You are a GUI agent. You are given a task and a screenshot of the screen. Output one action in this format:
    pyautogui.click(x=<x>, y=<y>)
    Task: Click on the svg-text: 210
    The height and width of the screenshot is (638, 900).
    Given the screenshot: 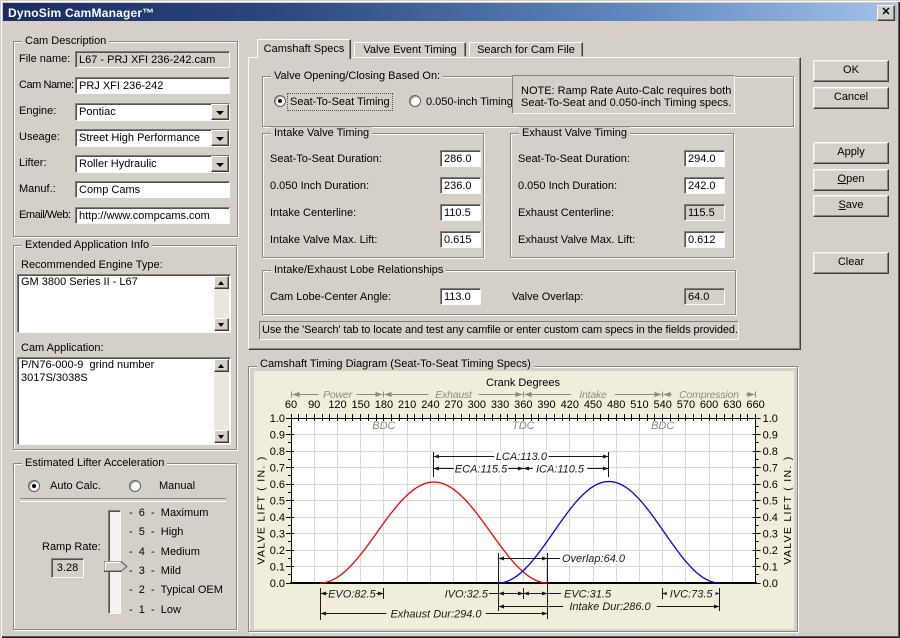 What is the action you would take?
    pyautogui.click(x=407, y=405)
    